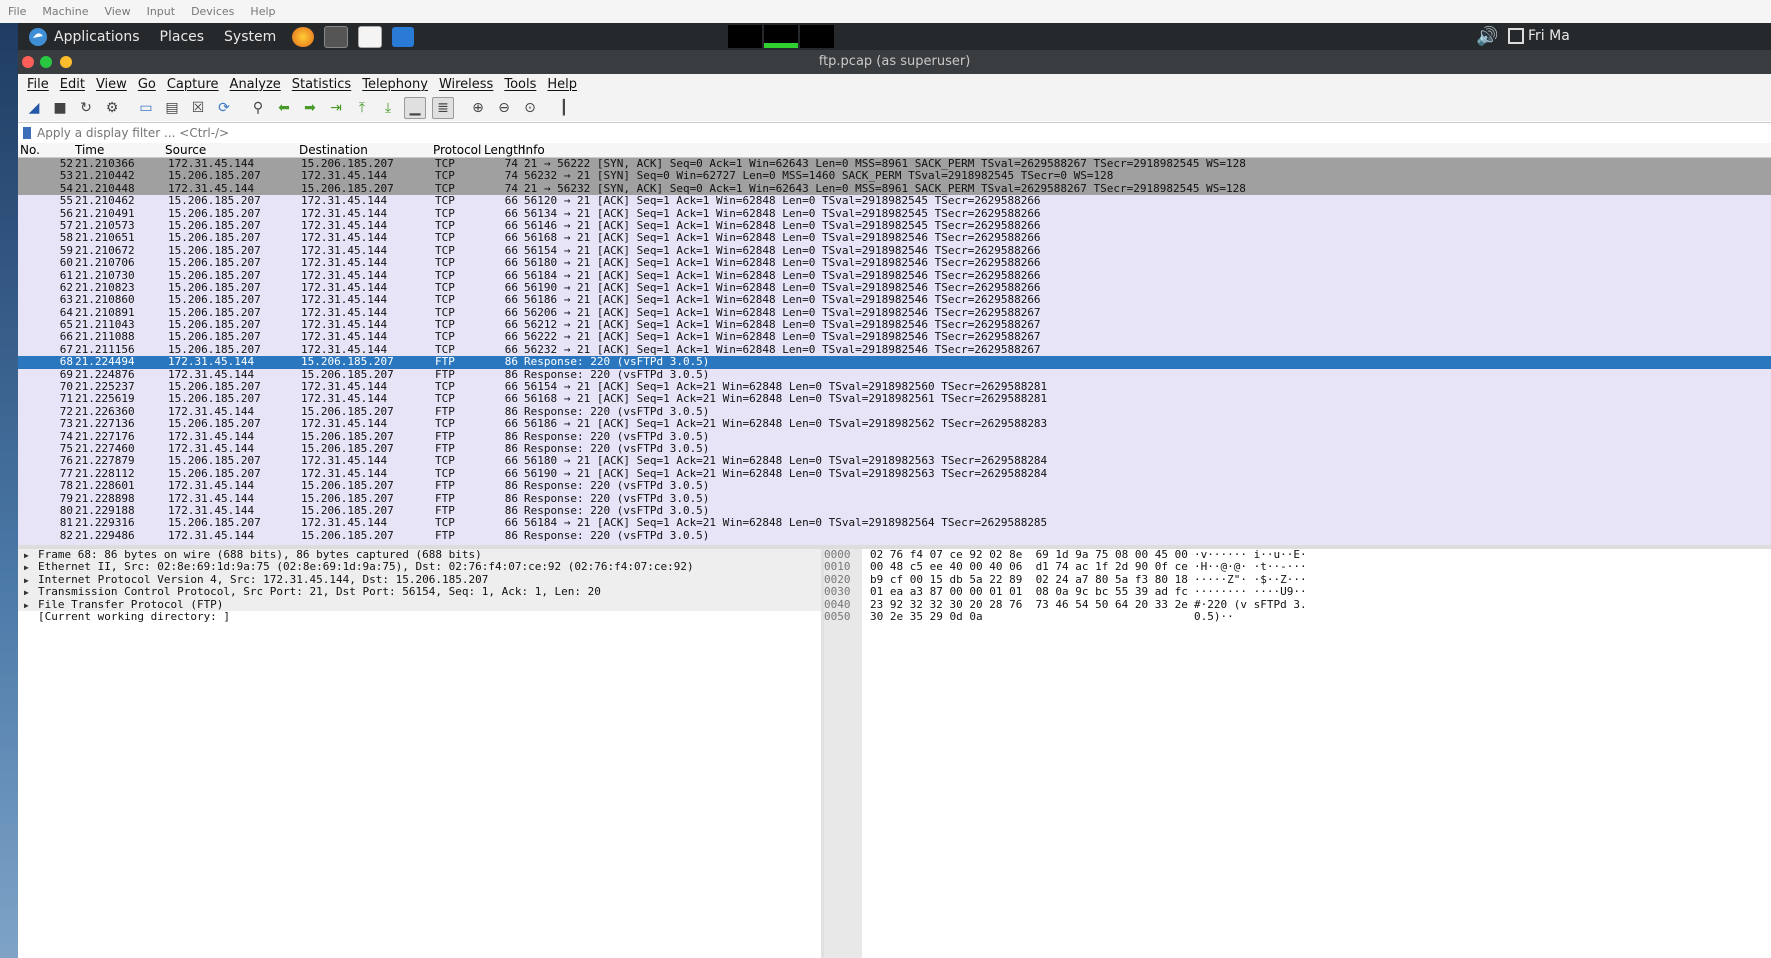 The height and width of the screenshot is (958, 1771). What do you see at coordinates (147, 84) in the screenshot?
I see `menu-go: Go` at bounding box center [147, 84].